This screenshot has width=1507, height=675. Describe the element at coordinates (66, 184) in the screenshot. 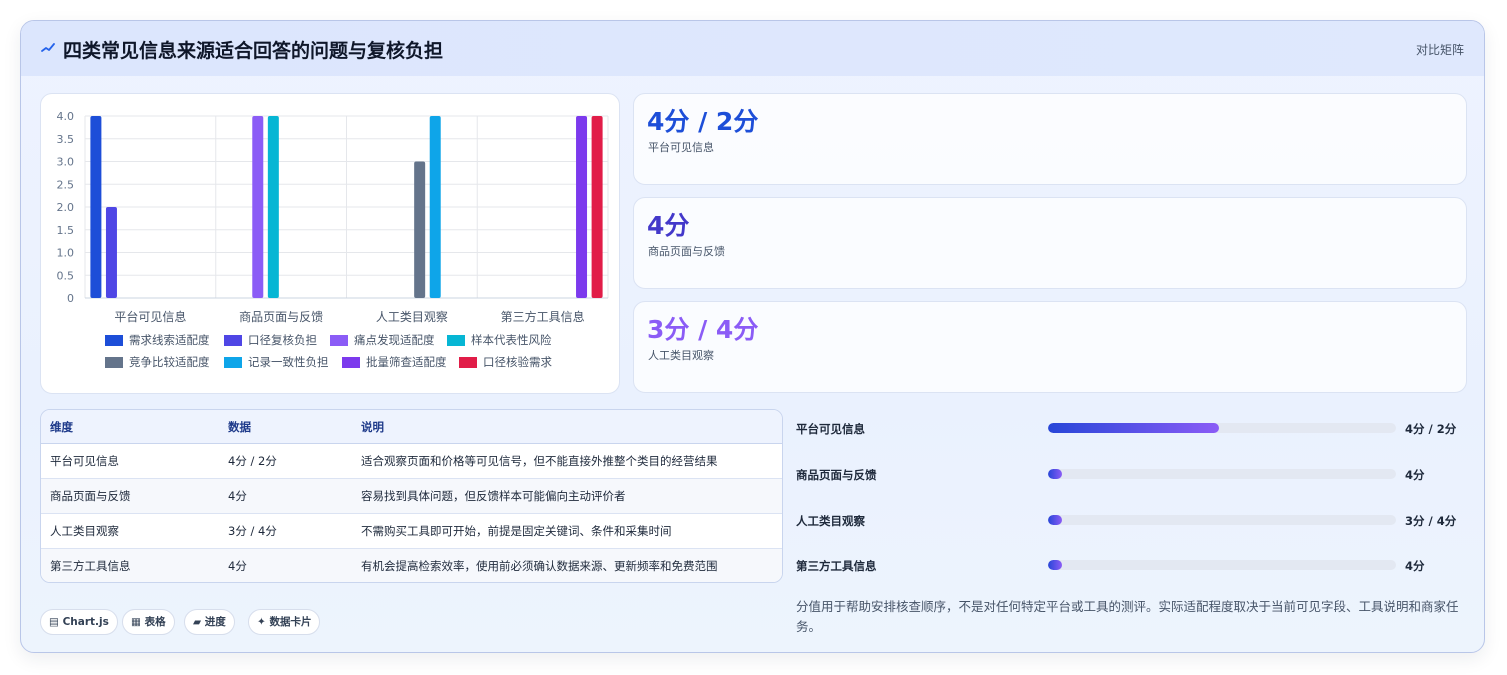

I see `y-tick-label: 2.5` at that location.